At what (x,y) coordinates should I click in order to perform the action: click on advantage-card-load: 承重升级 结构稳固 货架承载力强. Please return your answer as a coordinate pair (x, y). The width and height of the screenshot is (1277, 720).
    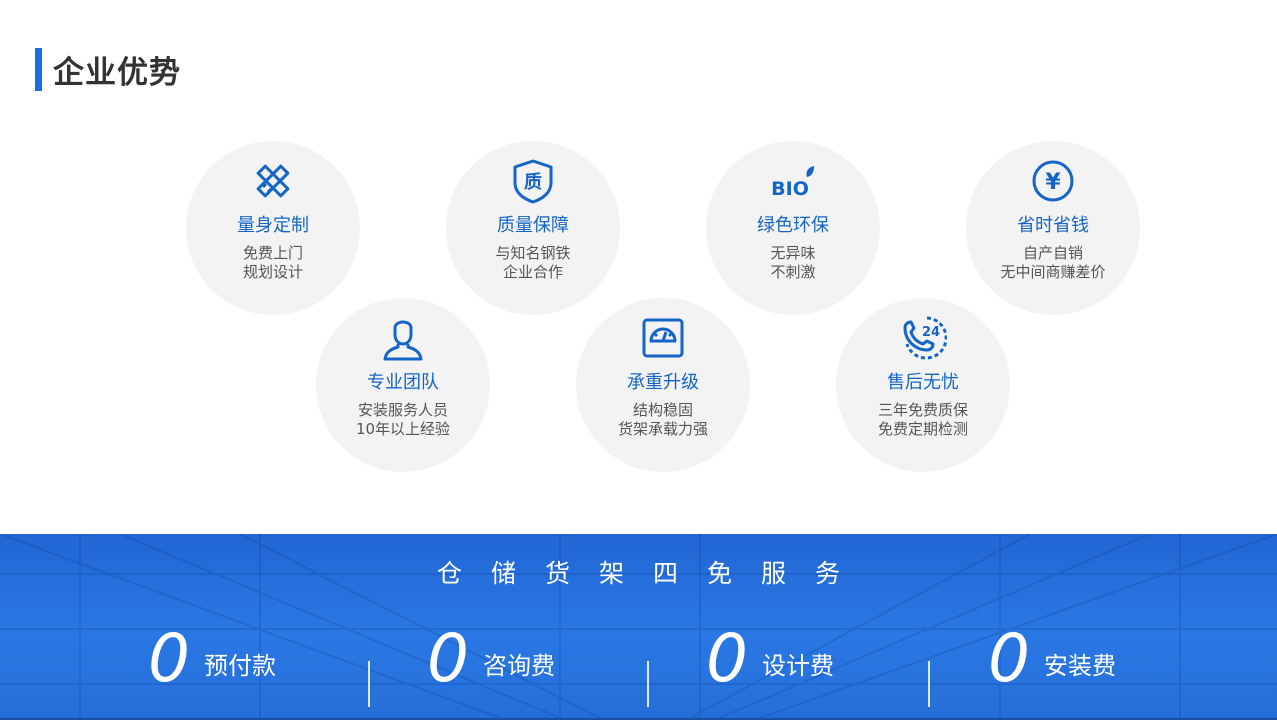
    Looking at the image, I should click on (663, 385).